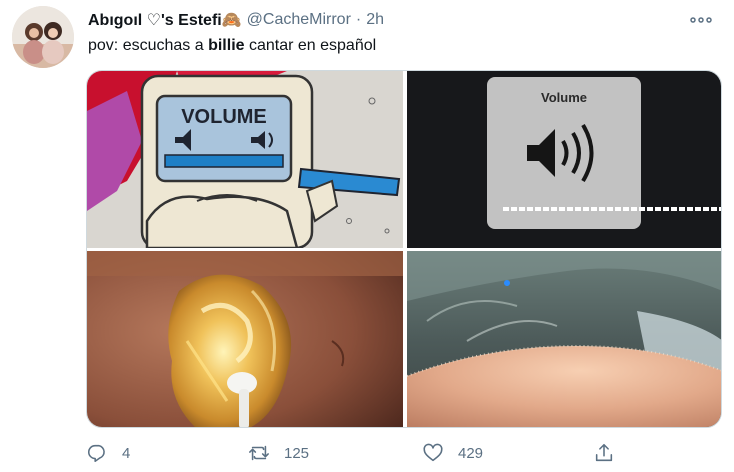  I want to click on like-count: 429, so click(471, 453).